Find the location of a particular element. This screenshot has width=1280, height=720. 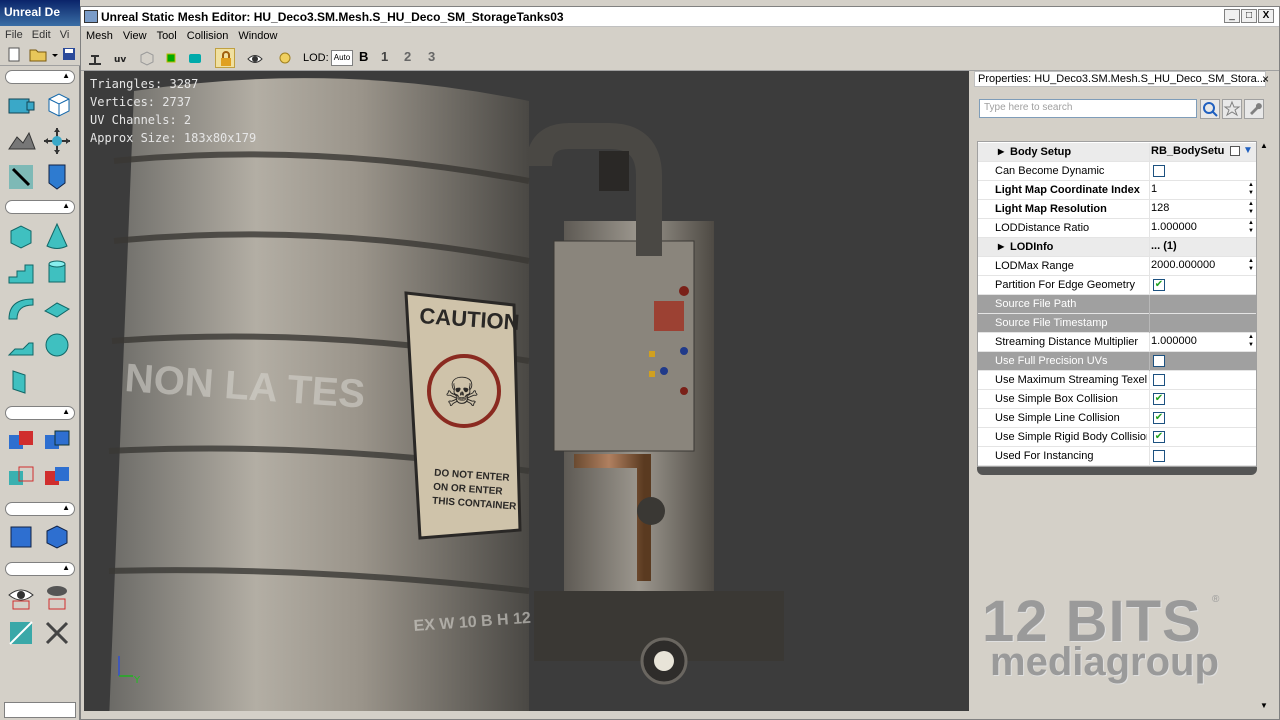

geometry-mode-icon is located at coordinates (57, 105).